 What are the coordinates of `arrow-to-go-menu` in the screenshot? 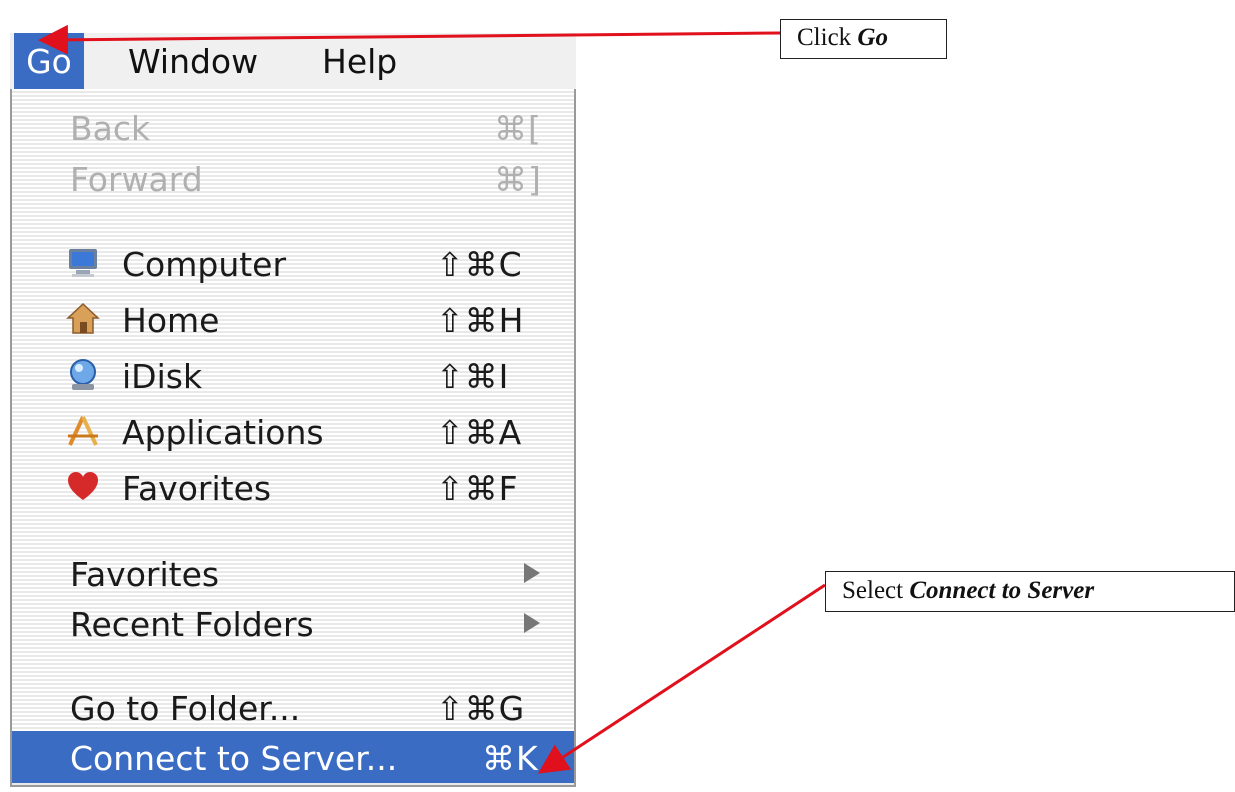 It's located at (409, 39).